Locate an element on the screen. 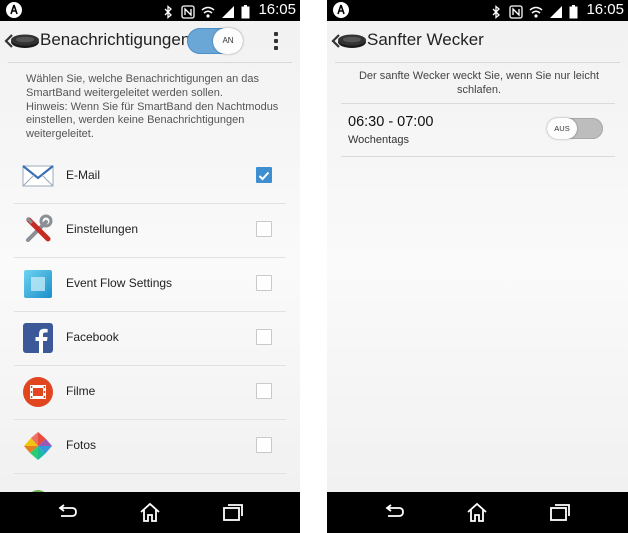  list-item-label: Event Flow Settings is located at coordinates (119, 283).